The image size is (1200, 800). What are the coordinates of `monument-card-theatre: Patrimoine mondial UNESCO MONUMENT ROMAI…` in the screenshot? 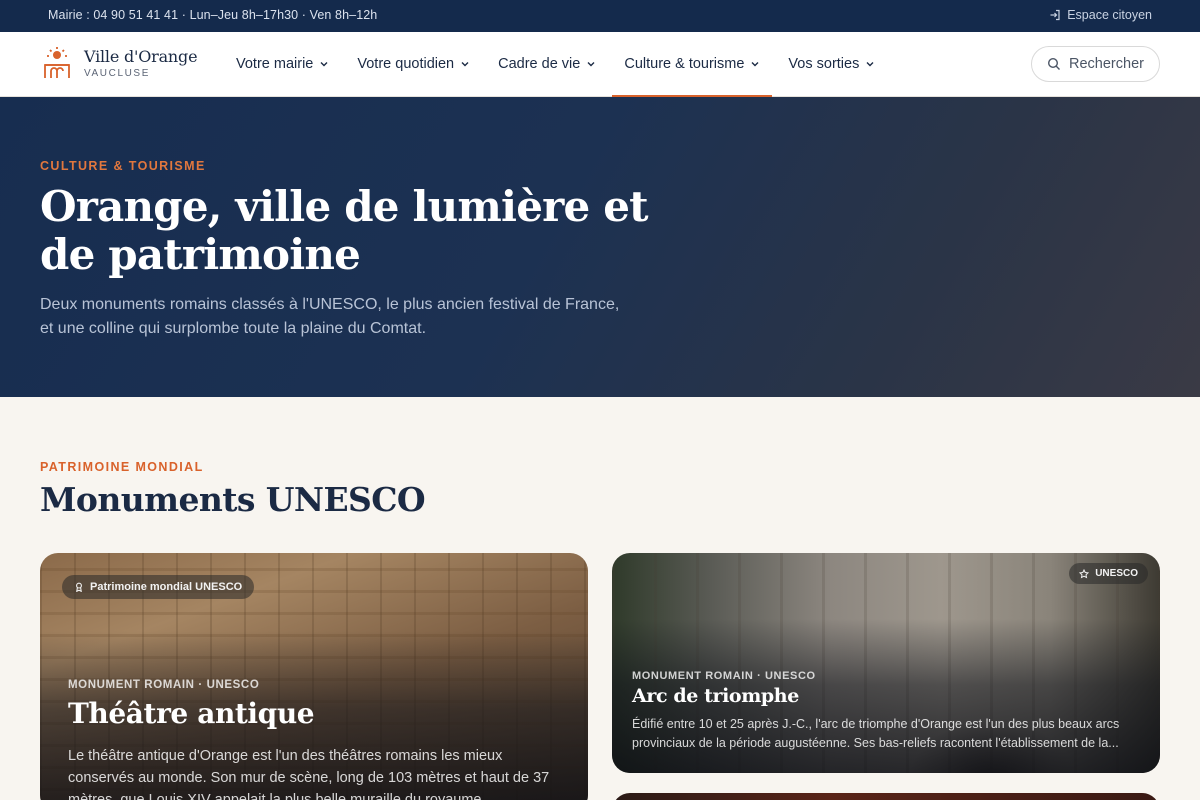 It's located at (314, 676).